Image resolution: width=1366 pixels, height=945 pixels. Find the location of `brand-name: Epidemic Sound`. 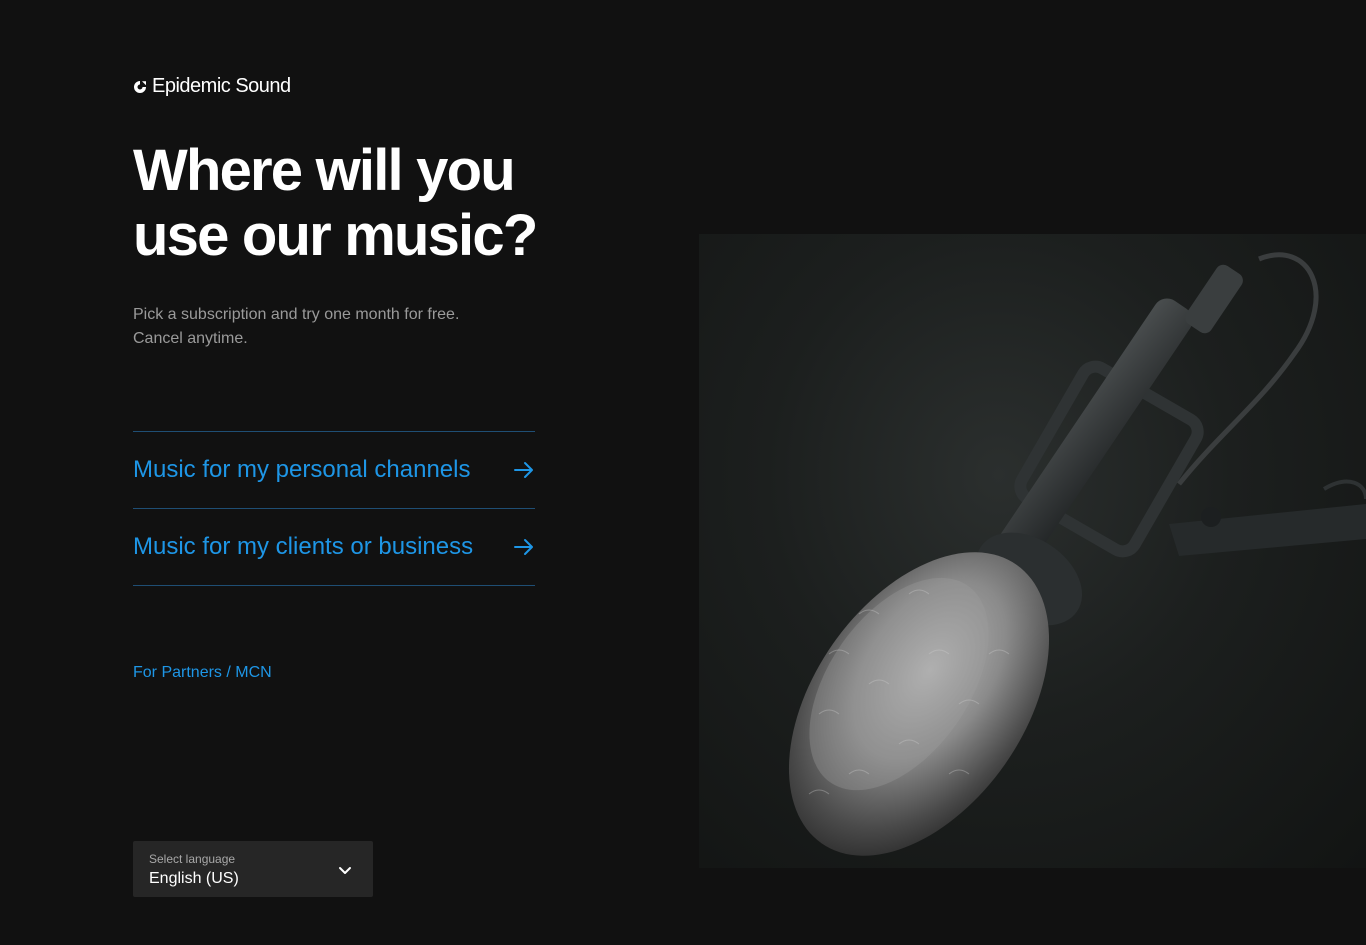

brand-name: Epidemic Sound is located at coordinates (221, 86).